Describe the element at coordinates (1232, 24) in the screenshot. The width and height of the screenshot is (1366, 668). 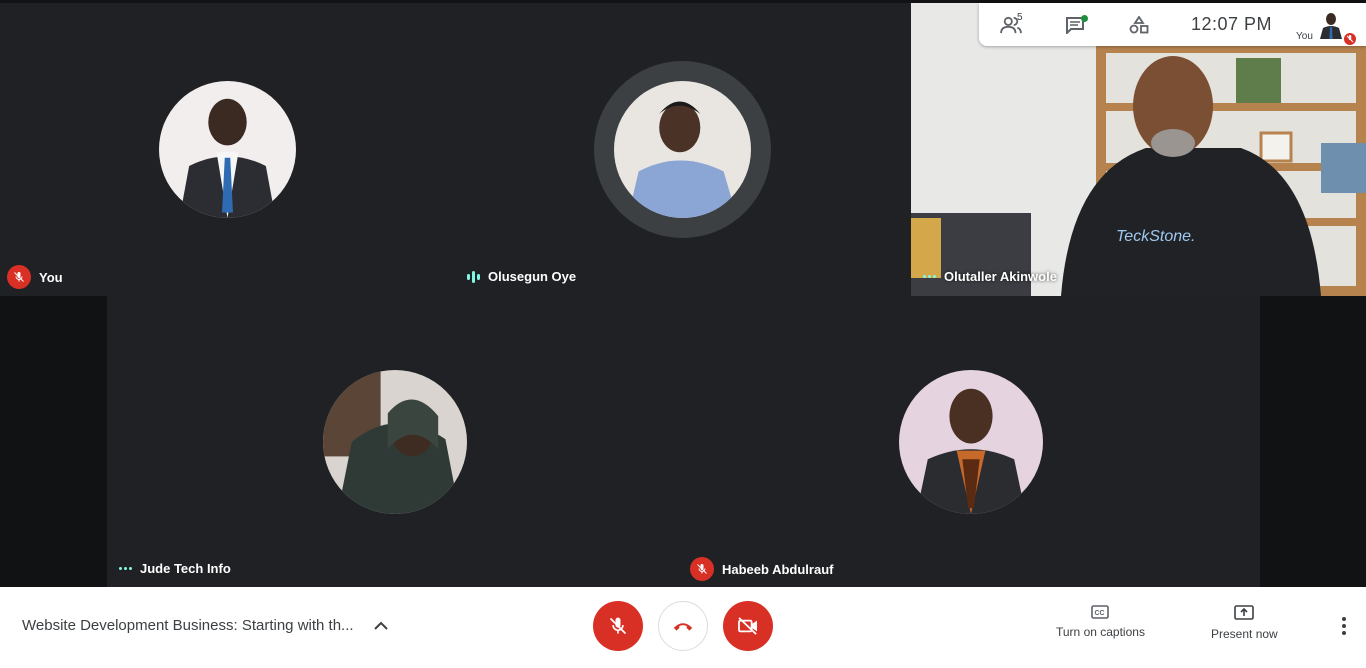
I see `clock: 12:07 PM` at that location.